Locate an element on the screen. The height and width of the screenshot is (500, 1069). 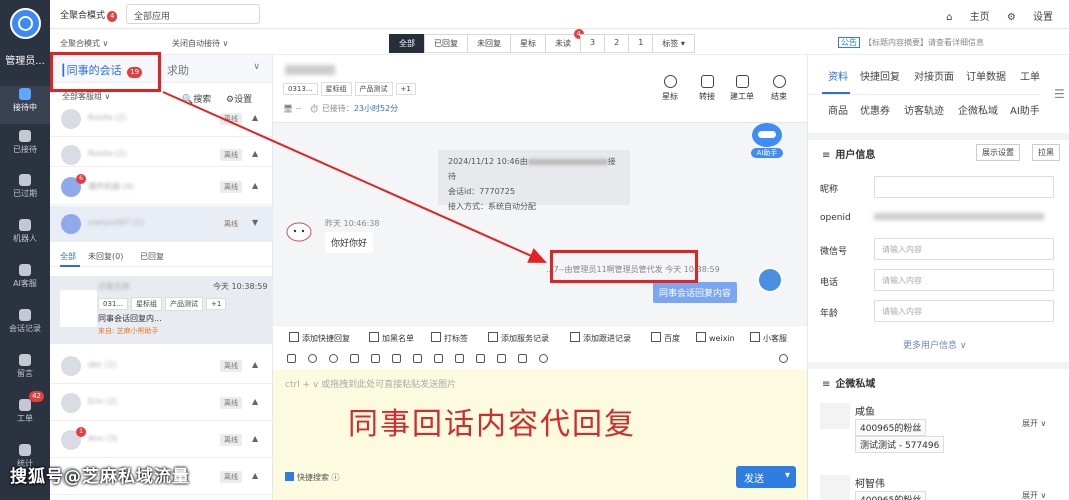
folder-icon is located at coordinates (438, 358).